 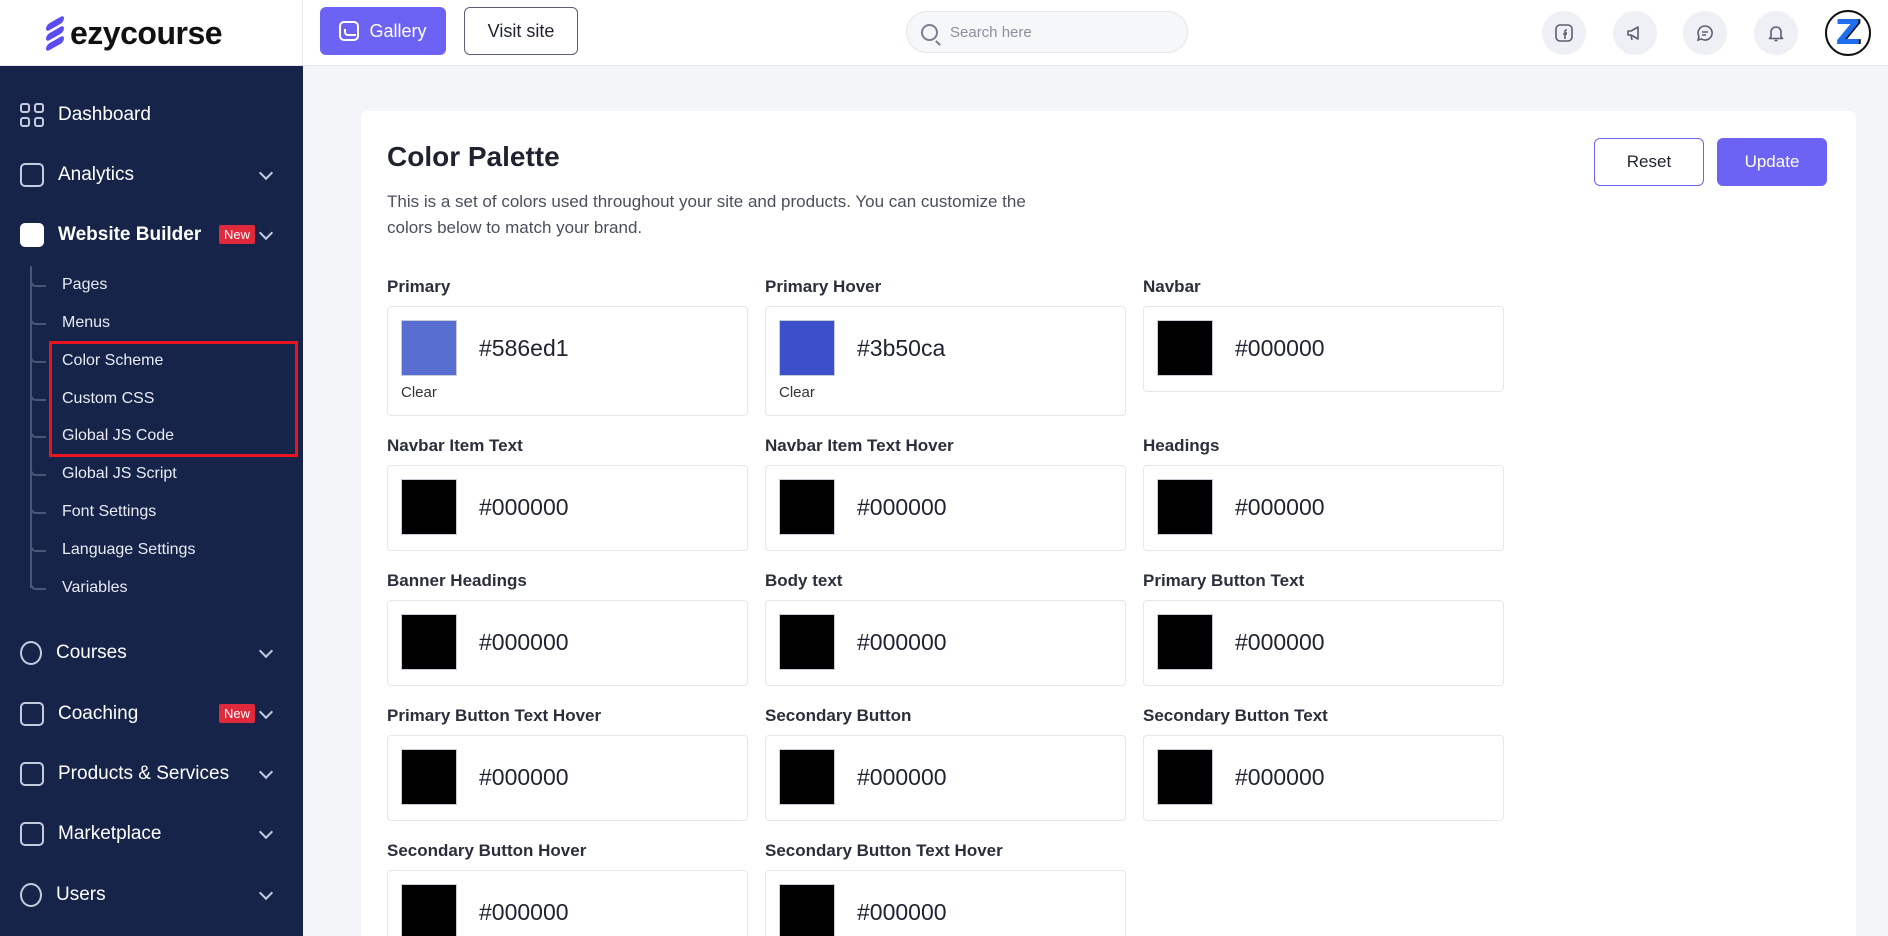 What do you see at coordinates (1649, 162) in the screenshot?
I see `reset-button: Reset` at bounding box center [1649, 162].